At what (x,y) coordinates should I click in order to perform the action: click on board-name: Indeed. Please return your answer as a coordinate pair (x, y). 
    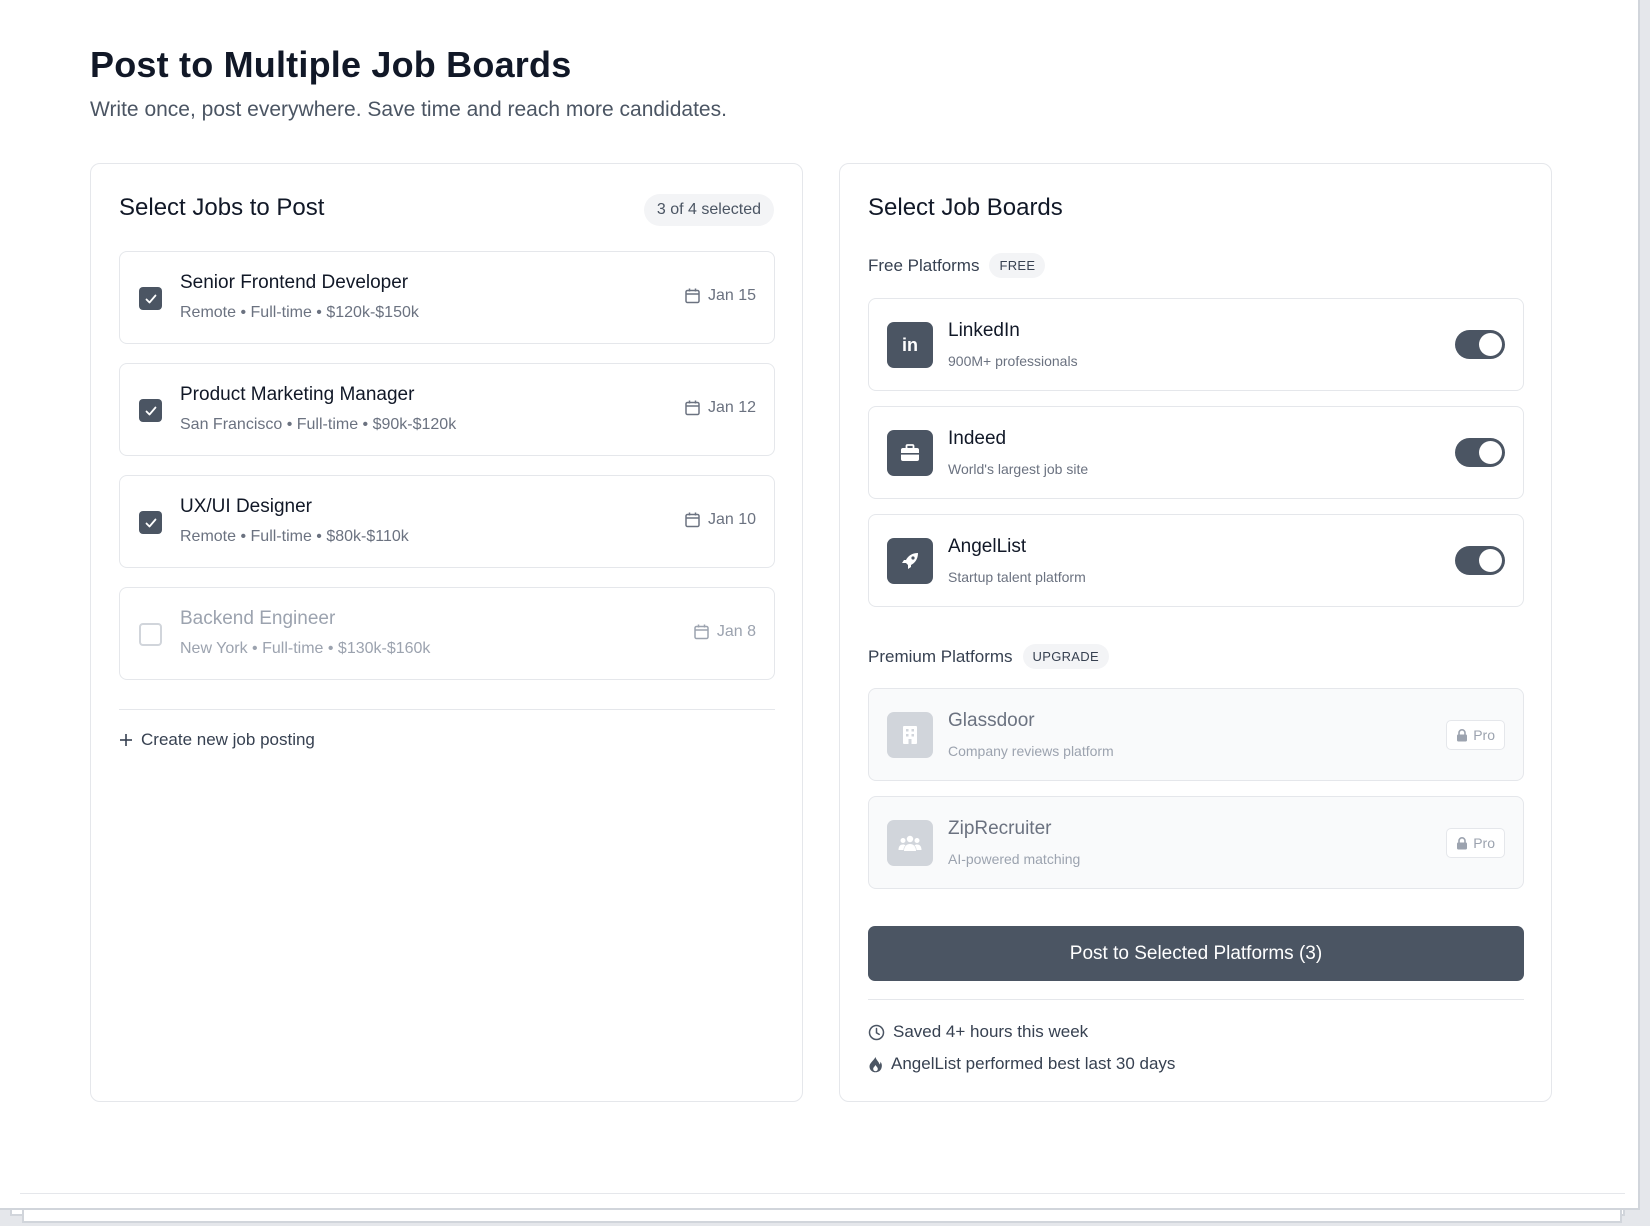
    Looking at the image, I should click on (977, 438).